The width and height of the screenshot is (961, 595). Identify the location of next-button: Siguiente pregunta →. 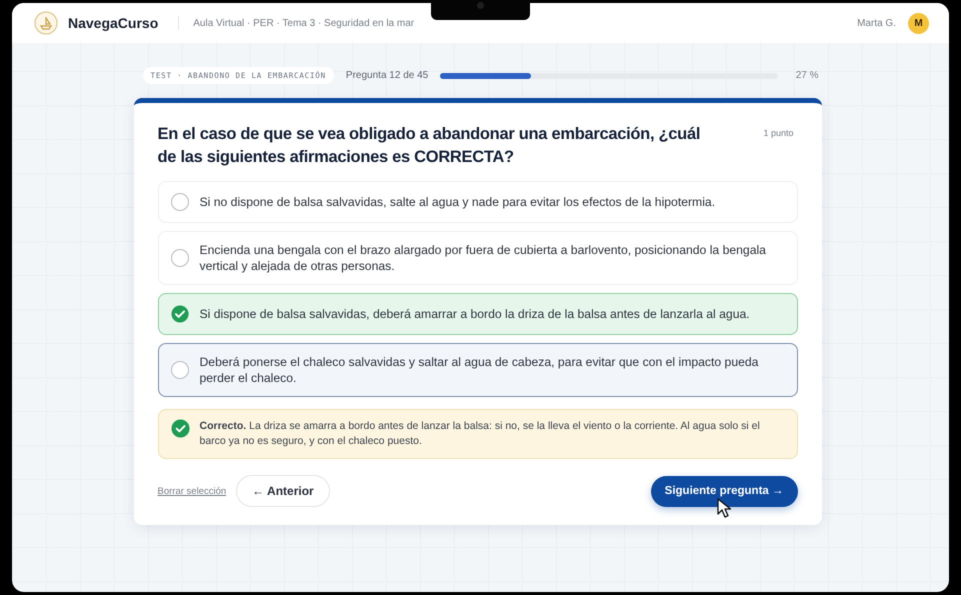
(724, 491).